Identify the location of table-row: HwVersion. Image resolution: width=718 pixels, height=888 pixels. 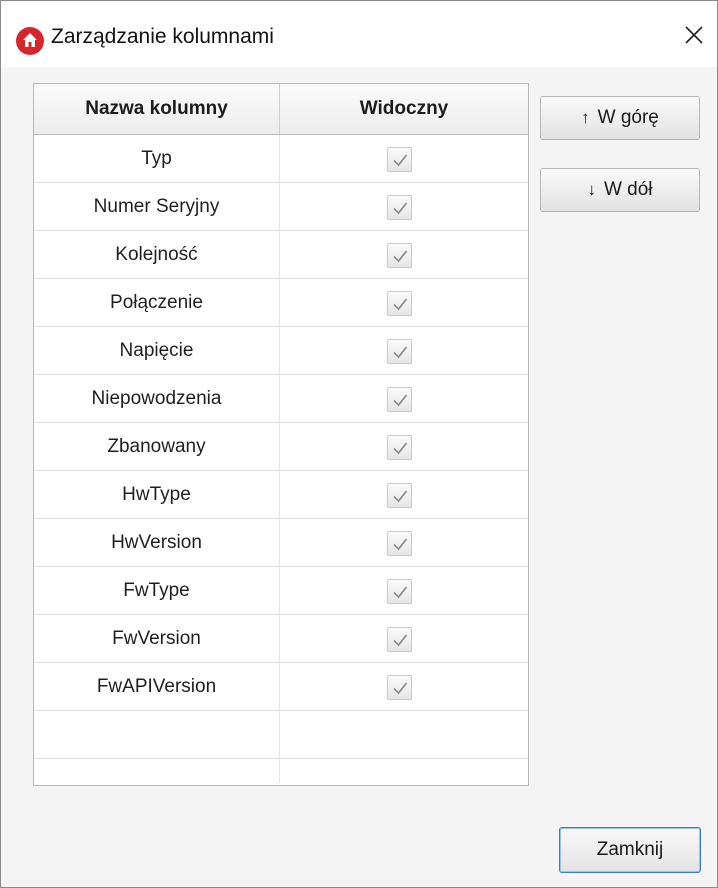
(281, 543).